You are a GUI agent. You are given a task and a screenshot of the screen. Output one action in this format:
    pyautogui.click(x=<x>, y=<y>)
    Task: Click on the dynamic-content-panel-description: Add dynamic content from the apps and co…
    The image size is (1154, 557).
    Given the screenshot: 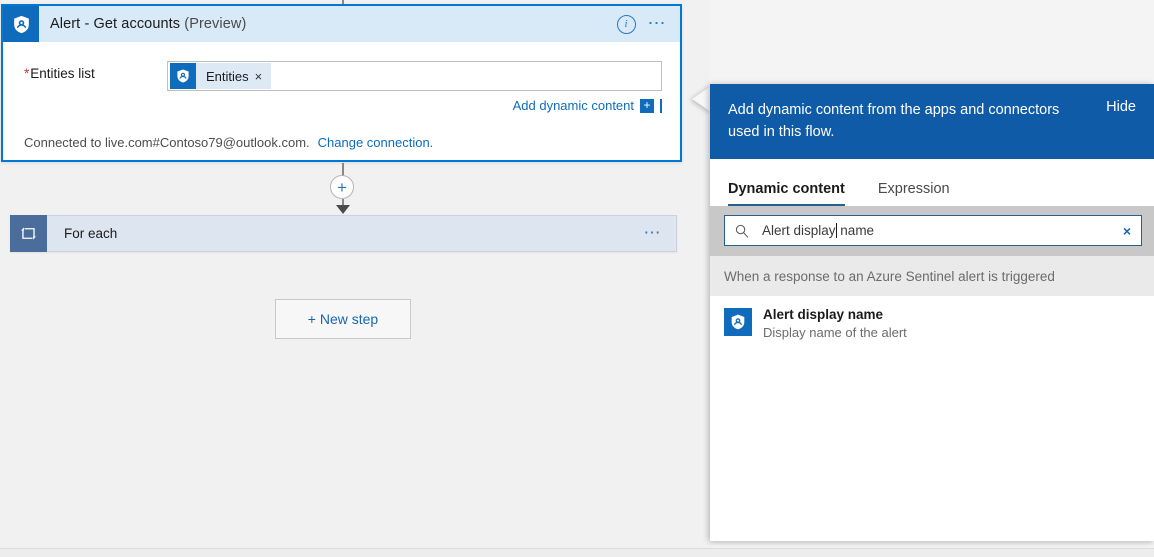 What is the action you would take?
    pyautogui.click(x=894, y=121)
    